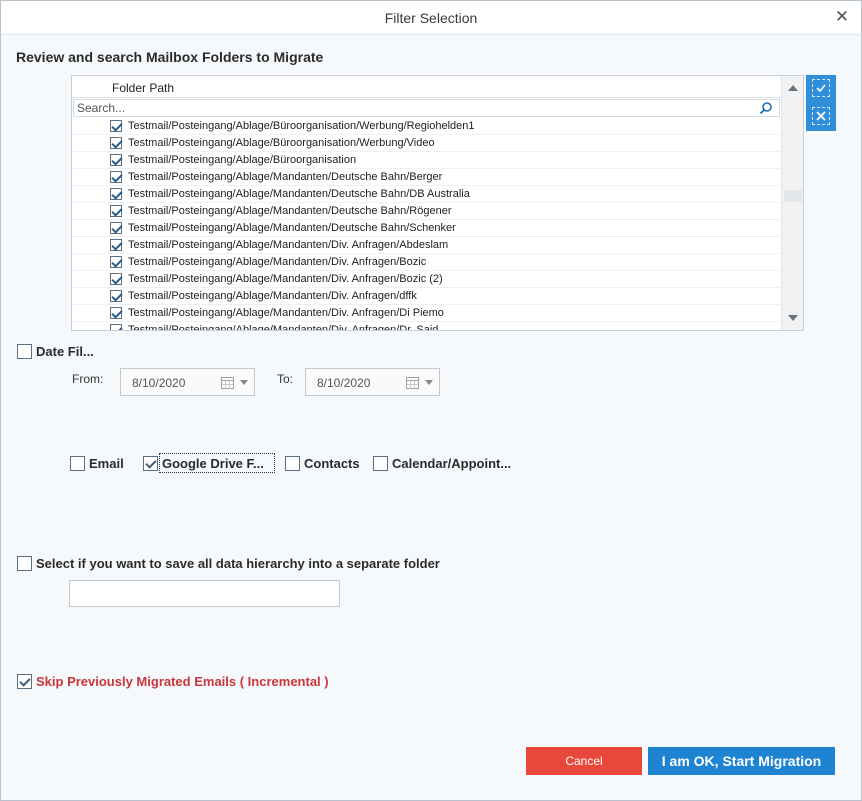 The width and height of the screenshot is (862, 801). I want to click on hierarchy-folder-input, so click(204, 593).